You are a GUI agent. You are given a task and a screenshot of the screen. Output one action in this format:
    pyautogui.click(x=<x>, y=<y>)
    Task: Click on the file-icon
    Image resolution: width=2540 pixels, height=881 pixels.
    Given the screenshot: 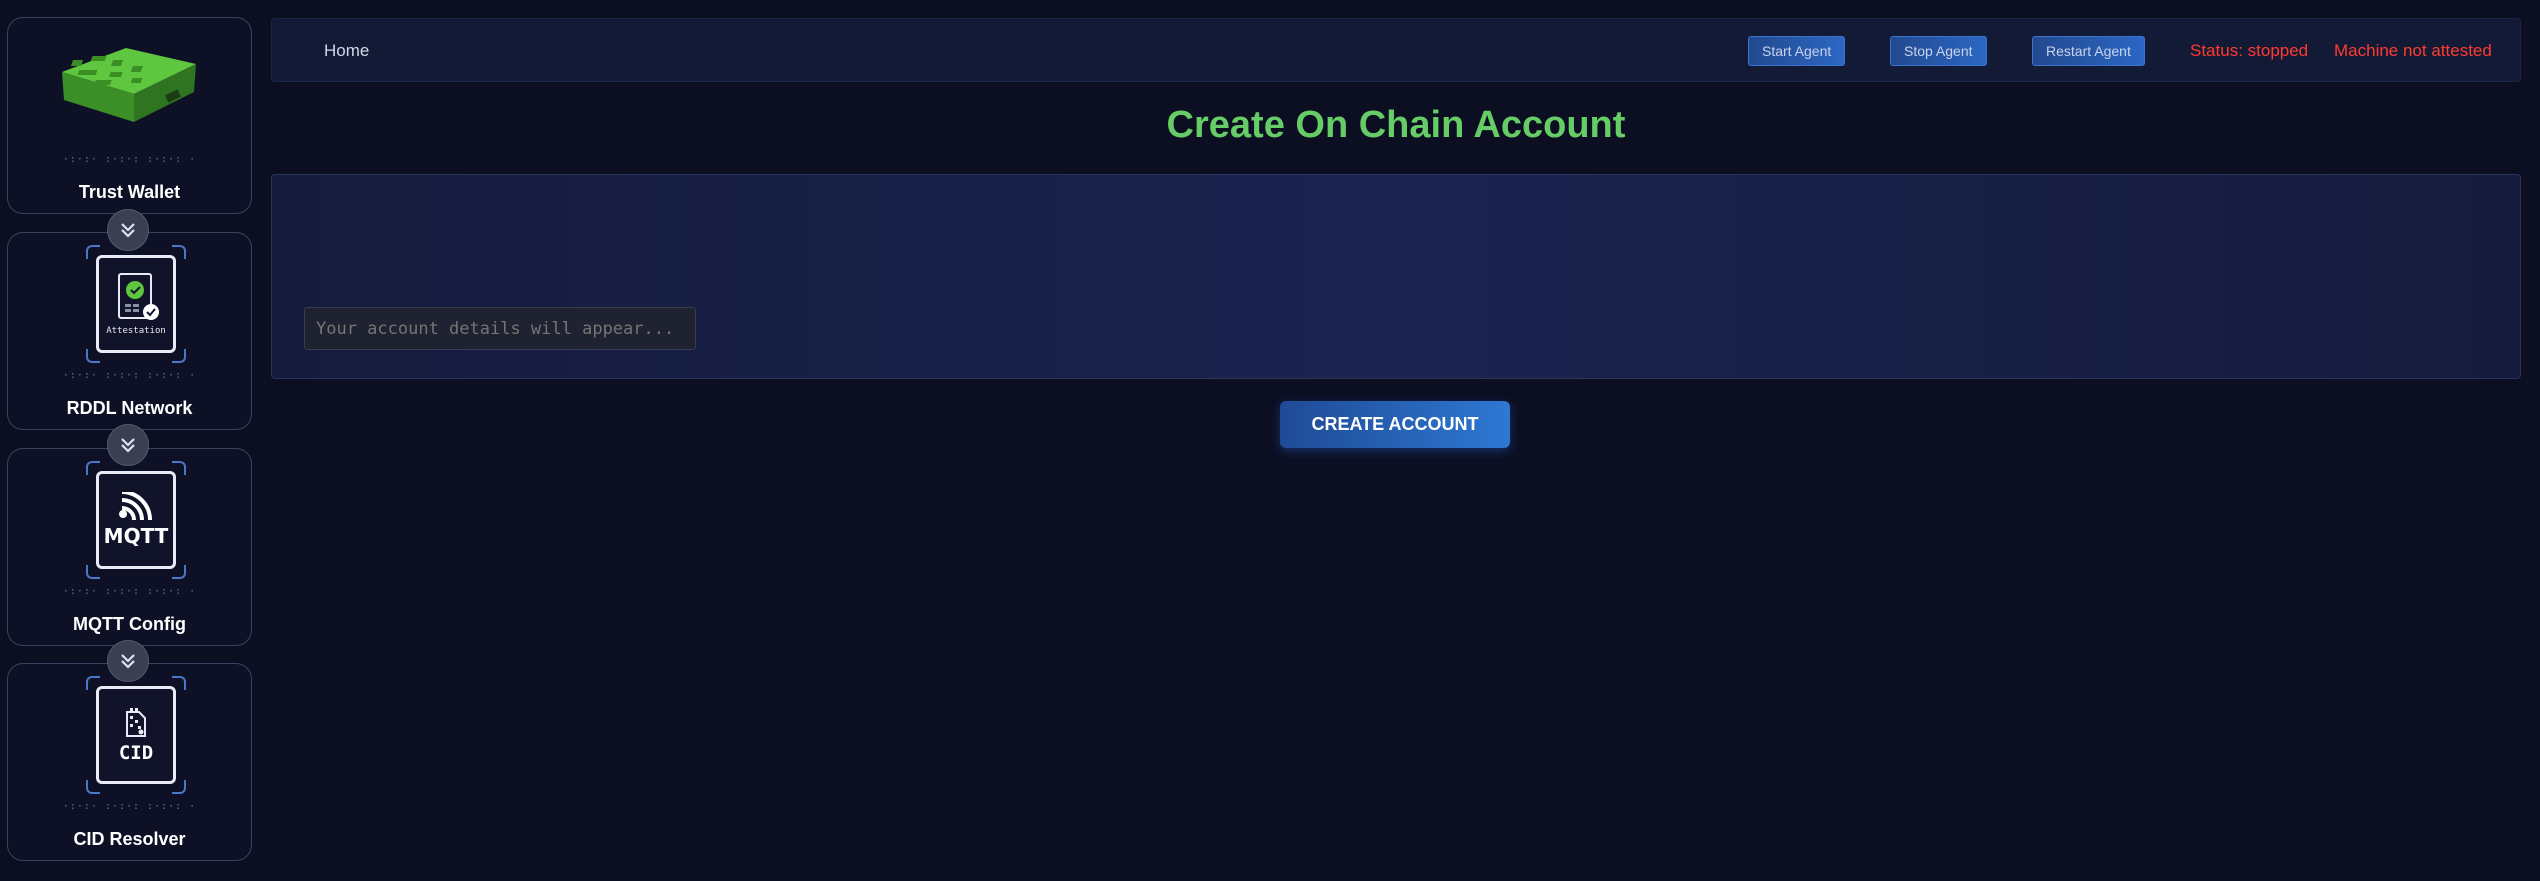 What is the action you would take?
    pyautogui.click(x=136, y=722)
    